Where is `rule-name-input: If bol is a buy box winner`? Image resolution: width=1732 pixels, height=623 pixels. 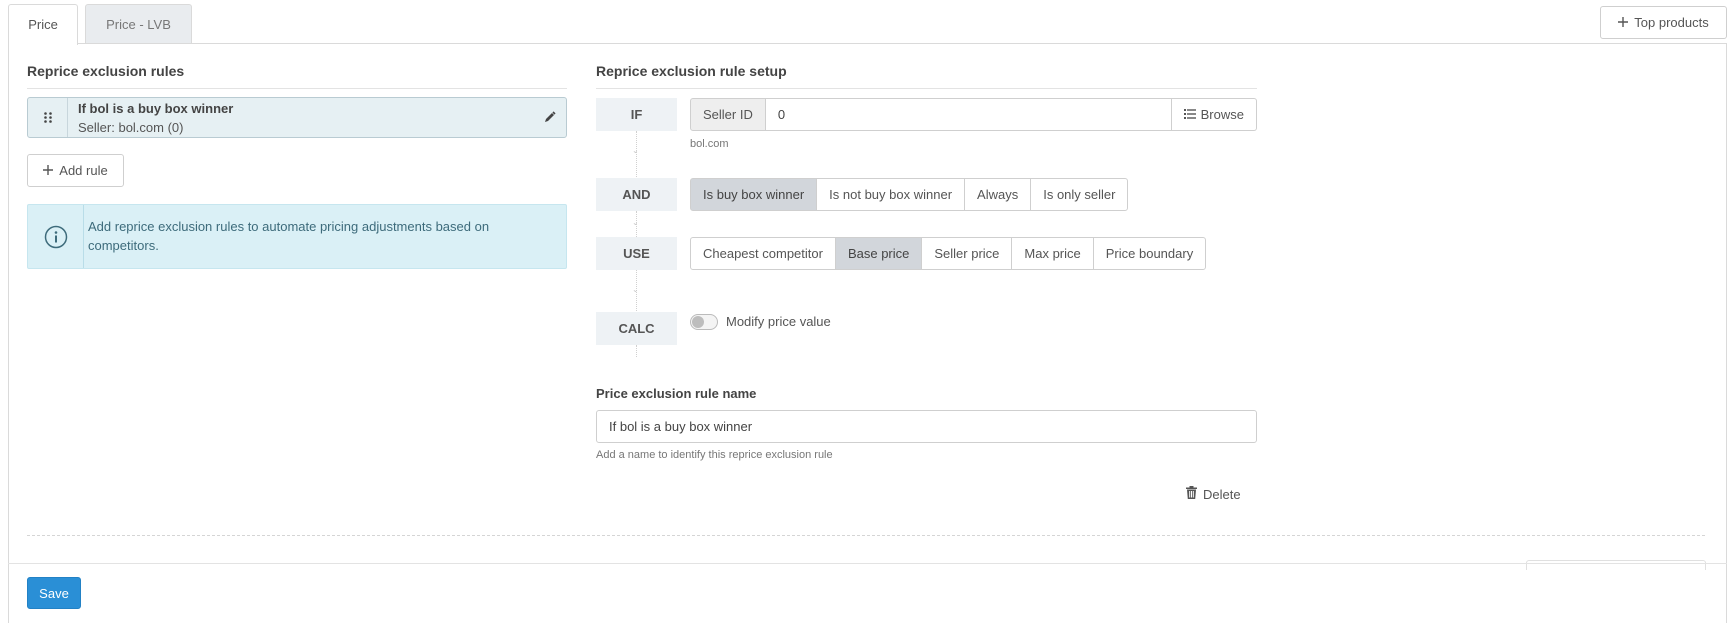 rule-name-input: If bol is a buy box winner is located at coordinates (926, 426).